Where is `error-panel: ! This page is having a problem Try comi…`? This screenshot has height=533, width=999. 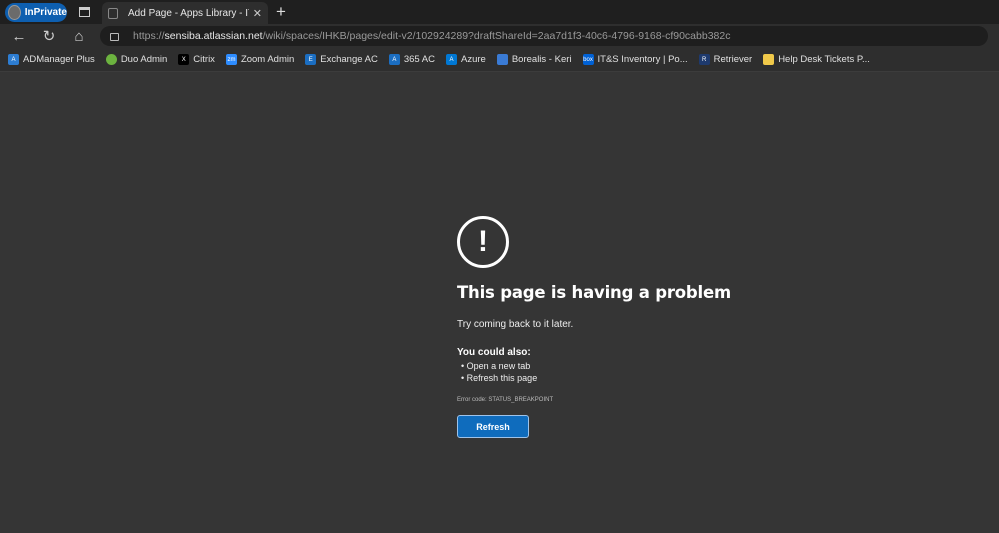
error-panel: ! This page is having a problem Try comi… is located at coordinates (607, 327).